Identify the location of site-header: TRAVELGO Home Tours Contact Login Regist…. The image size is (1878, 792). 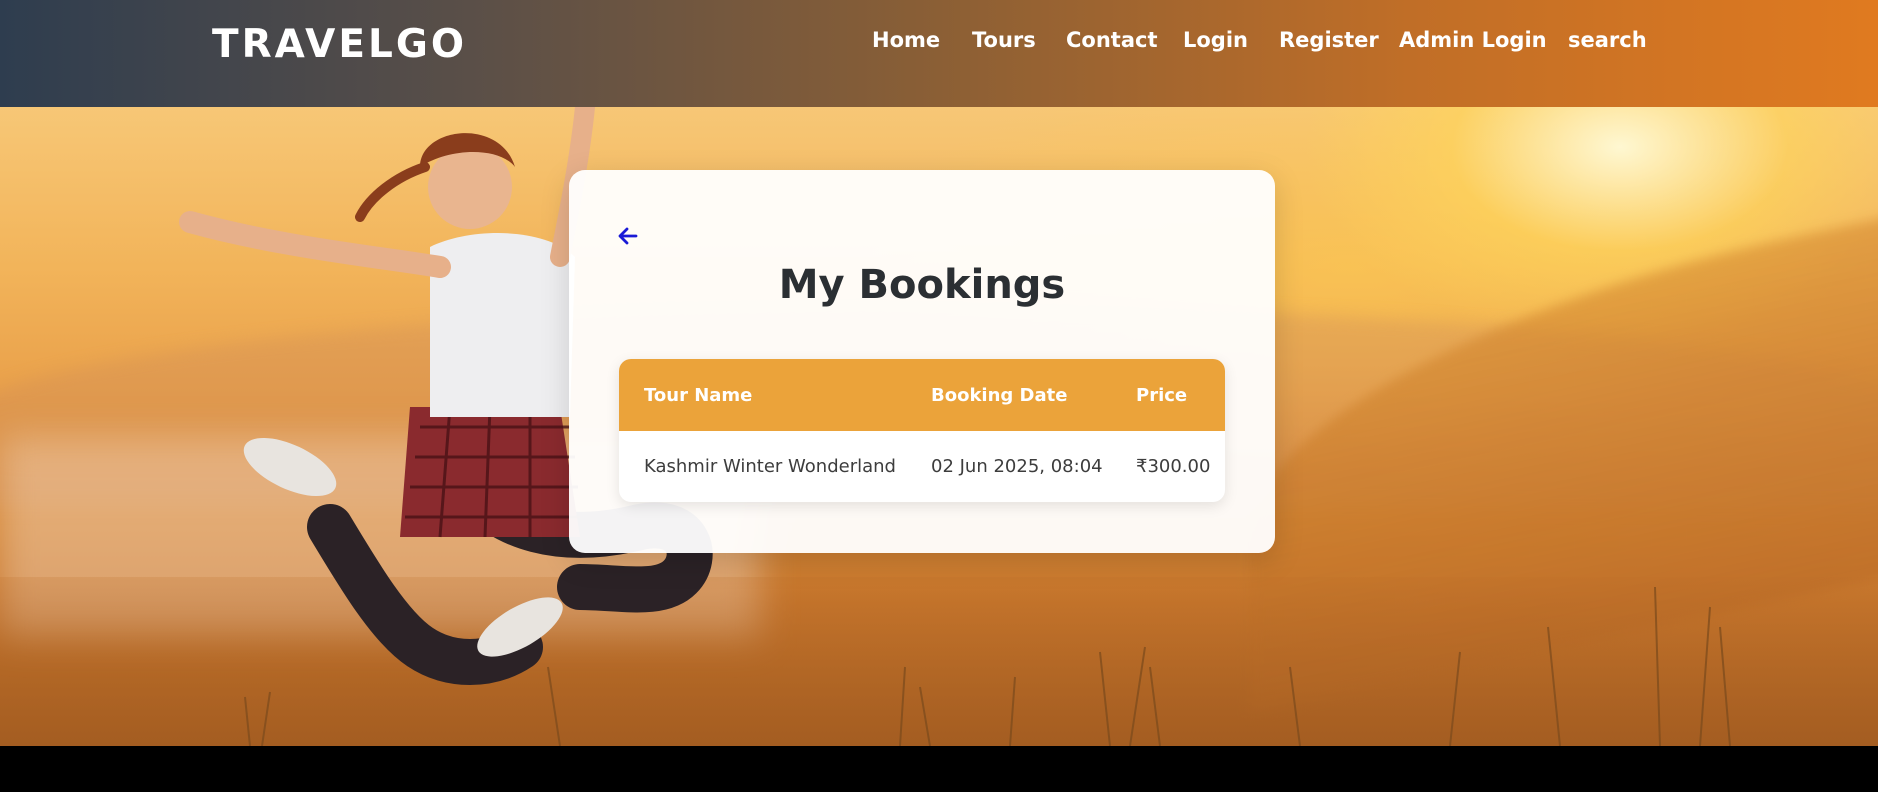
(939, 53).